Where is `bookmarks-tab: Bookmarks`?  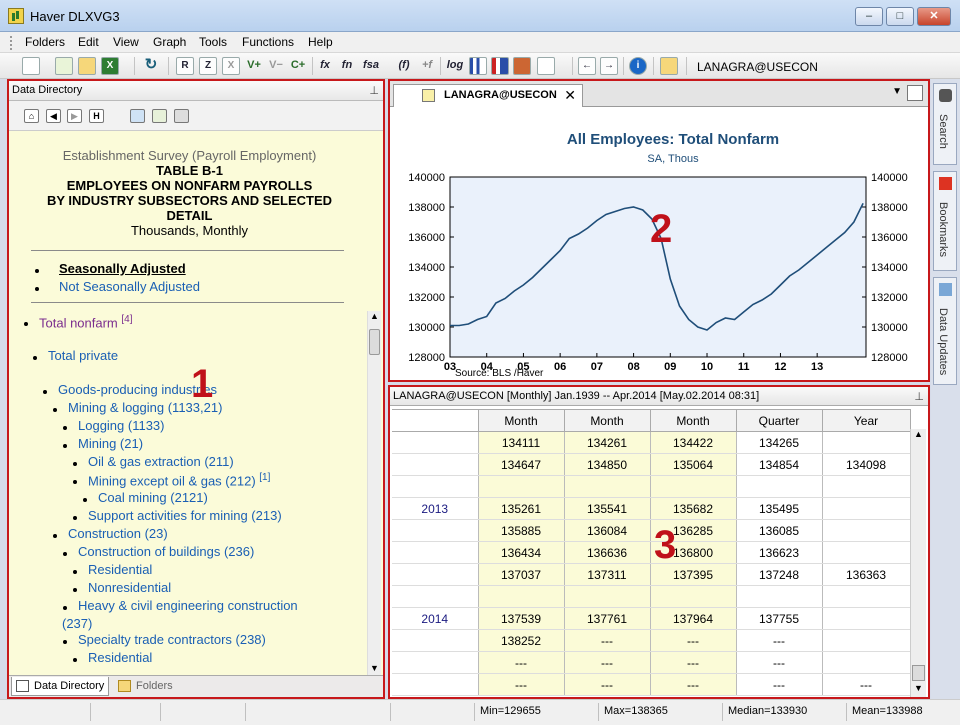
bookmarks-tab: Bookmarks is located at coordinates (945, 221).